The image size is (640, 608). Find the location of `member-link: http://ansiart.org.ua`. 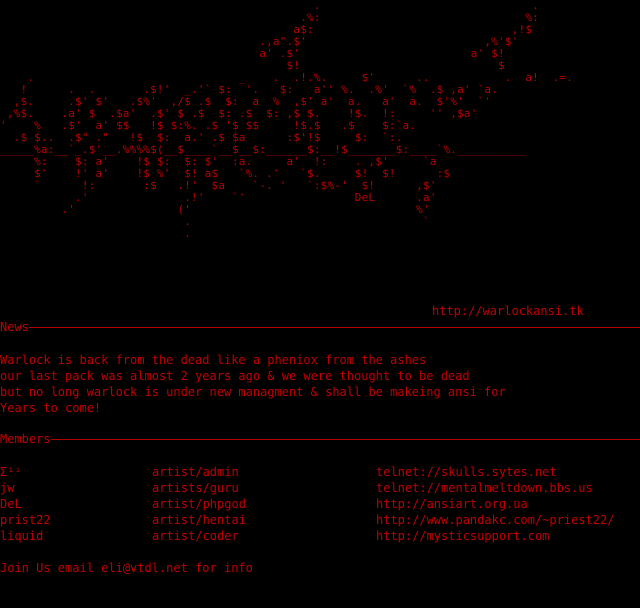

member-link: http://ansiart.org.ua is located at coordinates (452, 504).